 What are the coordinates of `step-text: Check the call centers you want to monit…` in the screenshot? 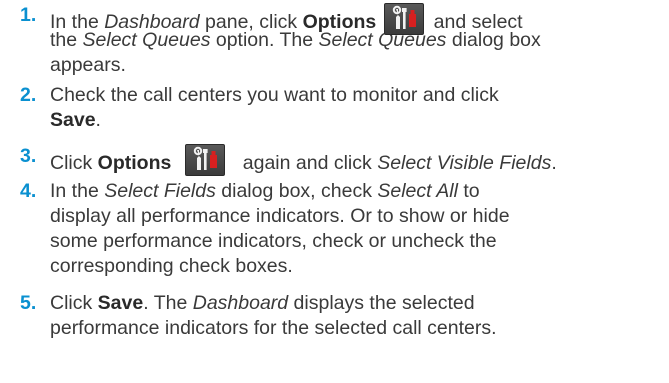 It's located at (274, 107).